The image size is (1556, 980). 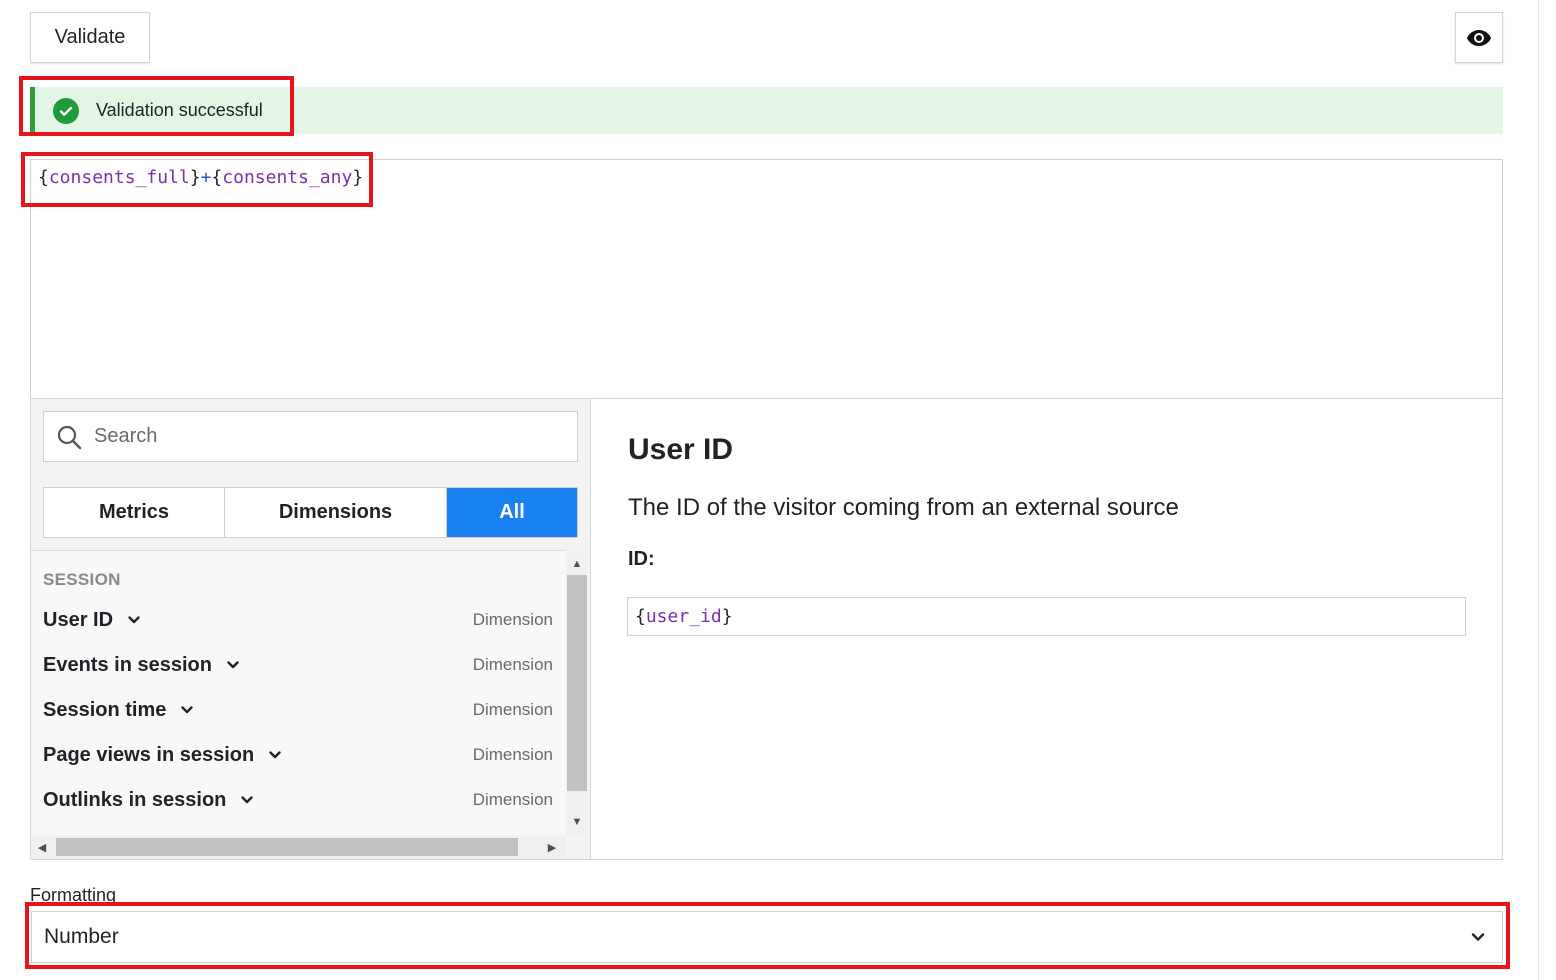 What do you see at coordinates (1538, 490) in the screenshot?
I see `page-edge-divider` at bounding box center [1538, 490].